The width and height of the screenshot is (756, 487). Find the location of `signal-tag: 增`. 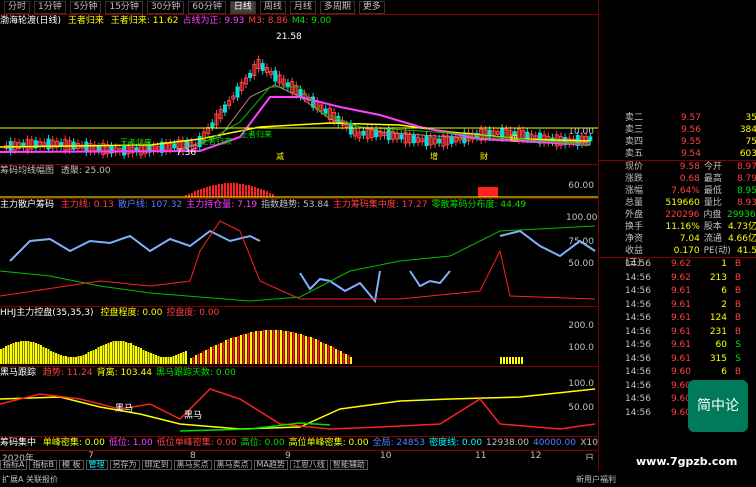

signal-tag: 增 is located at coordinates (434, 156).